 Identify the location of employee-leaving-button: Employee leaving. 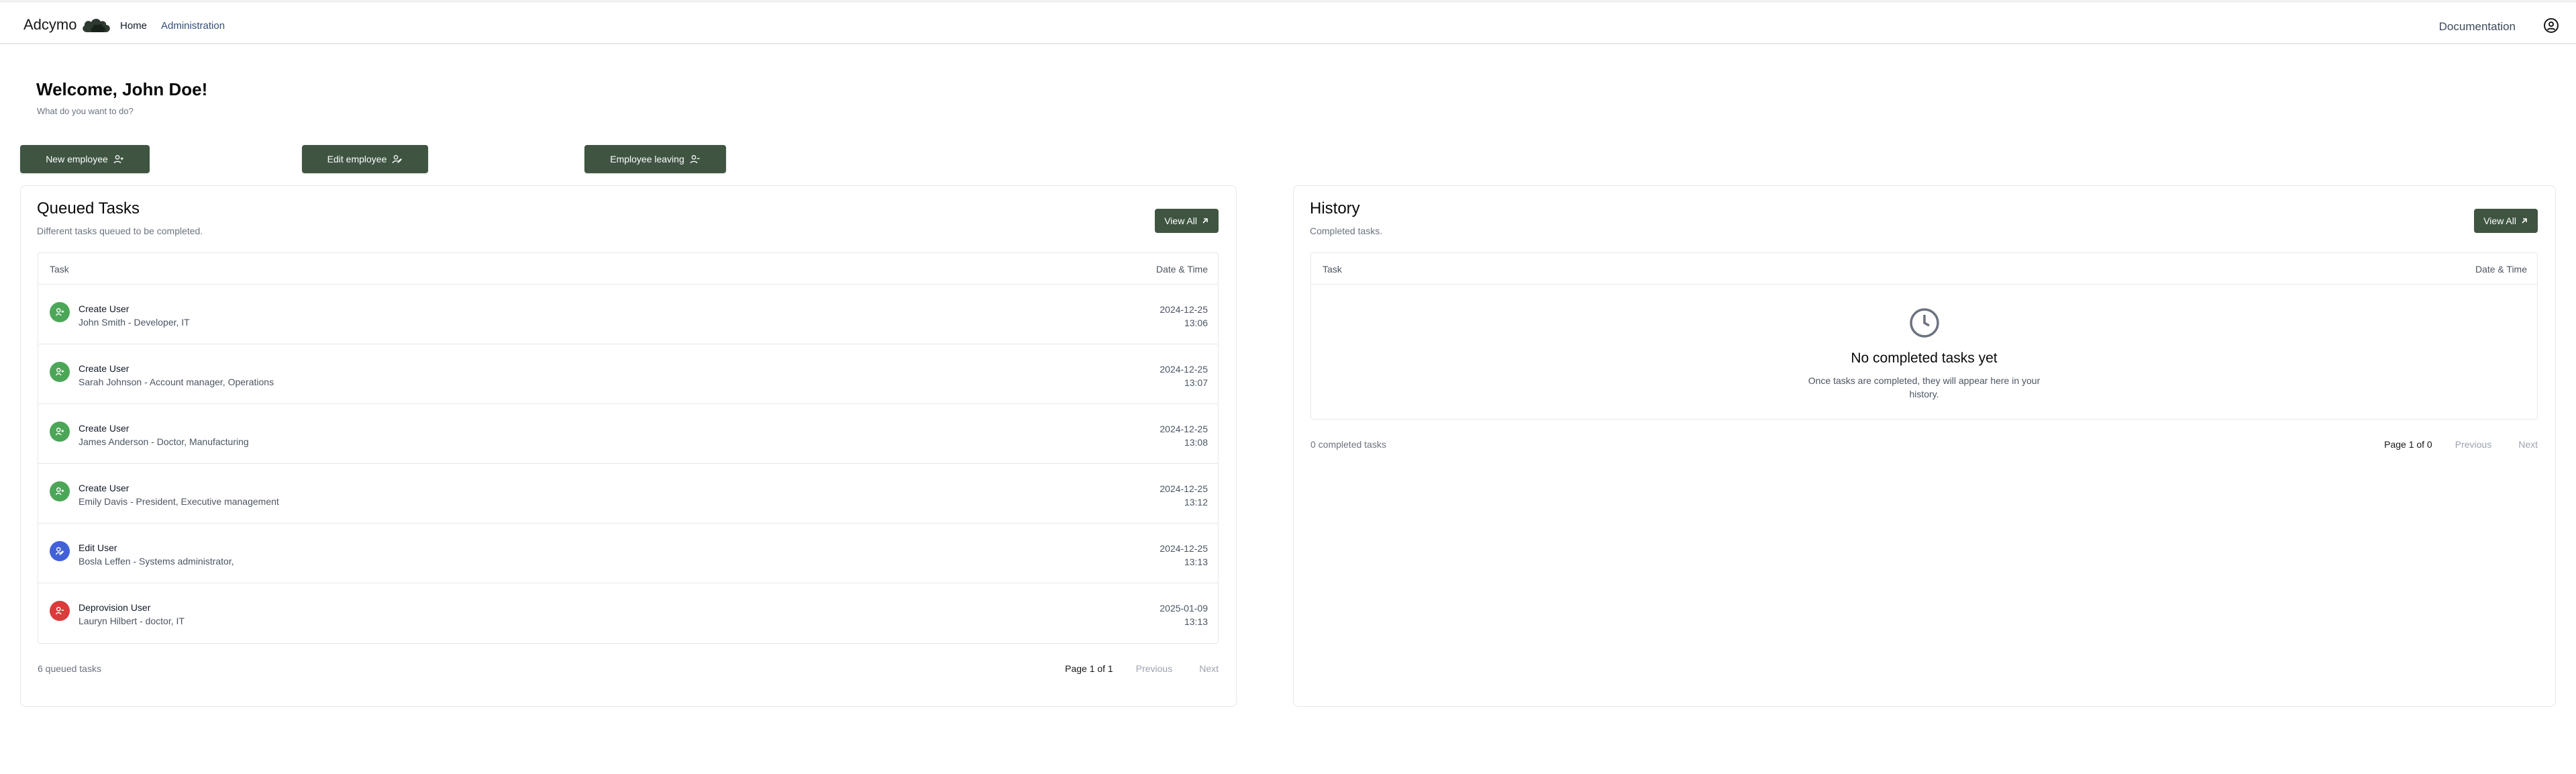
(655, 159).